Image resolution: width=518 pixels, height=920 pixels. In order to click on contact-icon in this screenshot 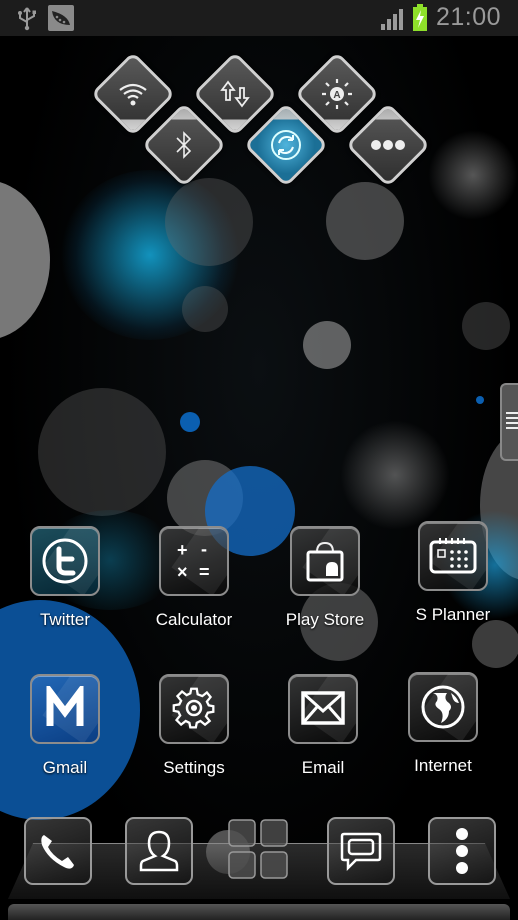, I will do `click(159, 851)`.